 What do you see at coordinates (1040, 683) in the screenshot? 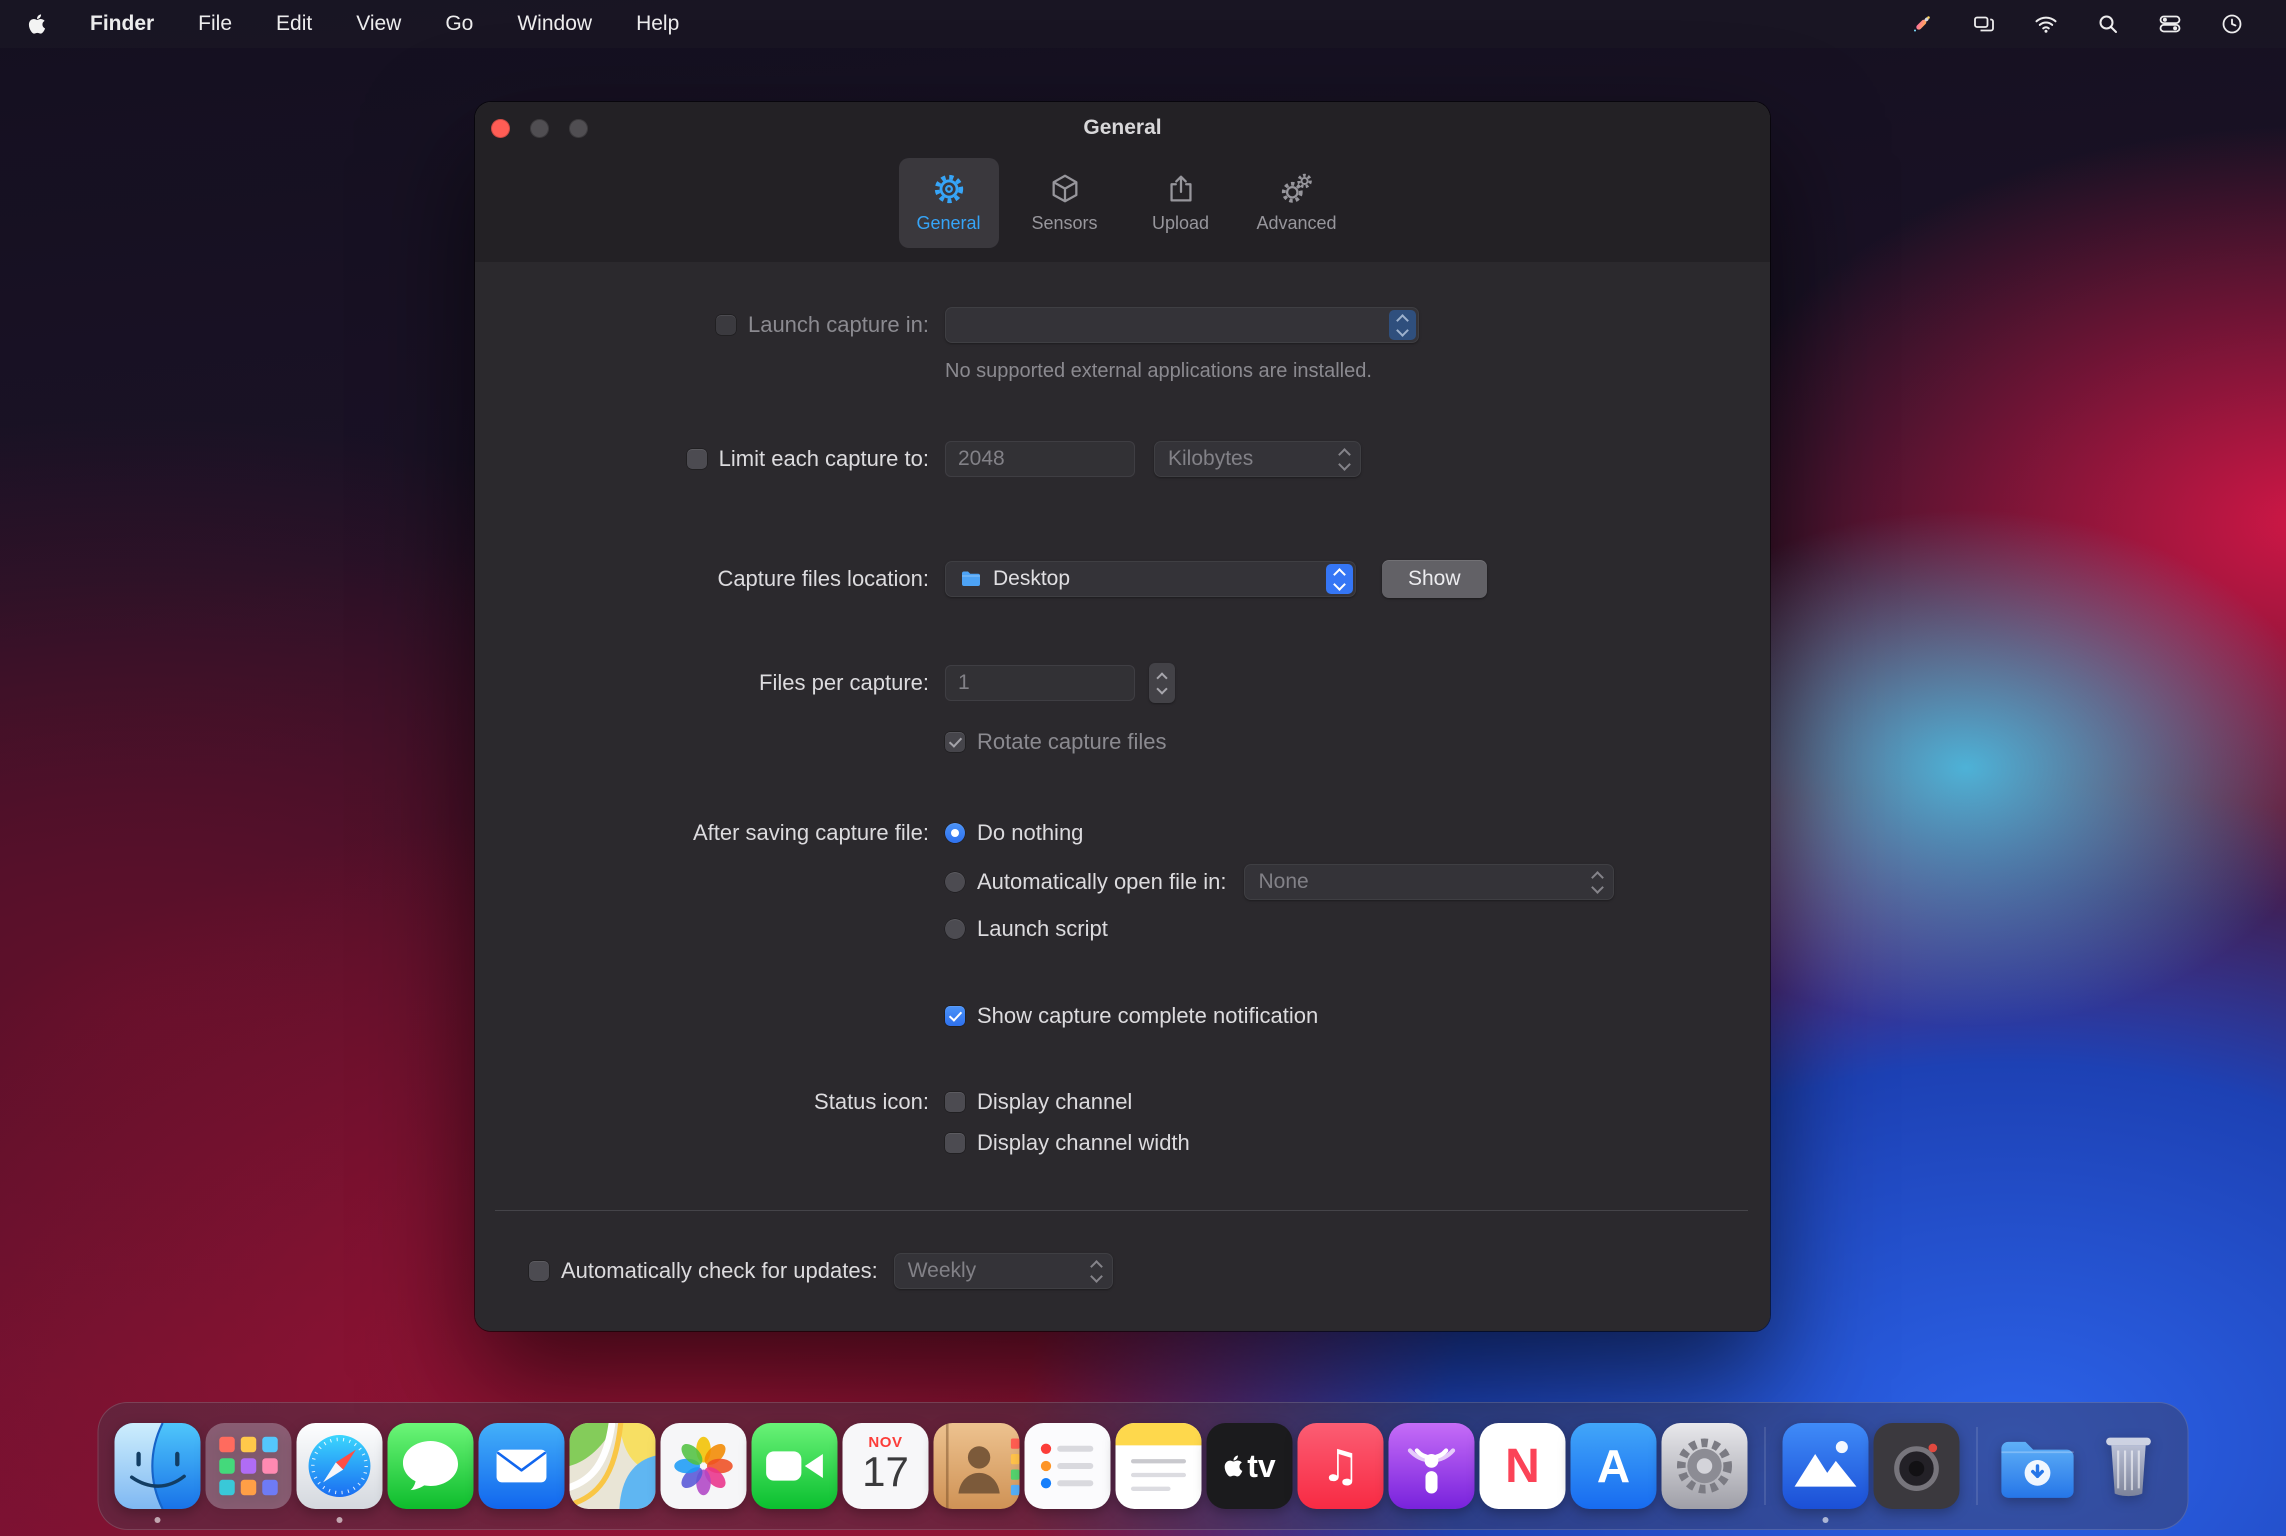
I see `files-per-capture-field: 1` at bounding box center [1040, 683].